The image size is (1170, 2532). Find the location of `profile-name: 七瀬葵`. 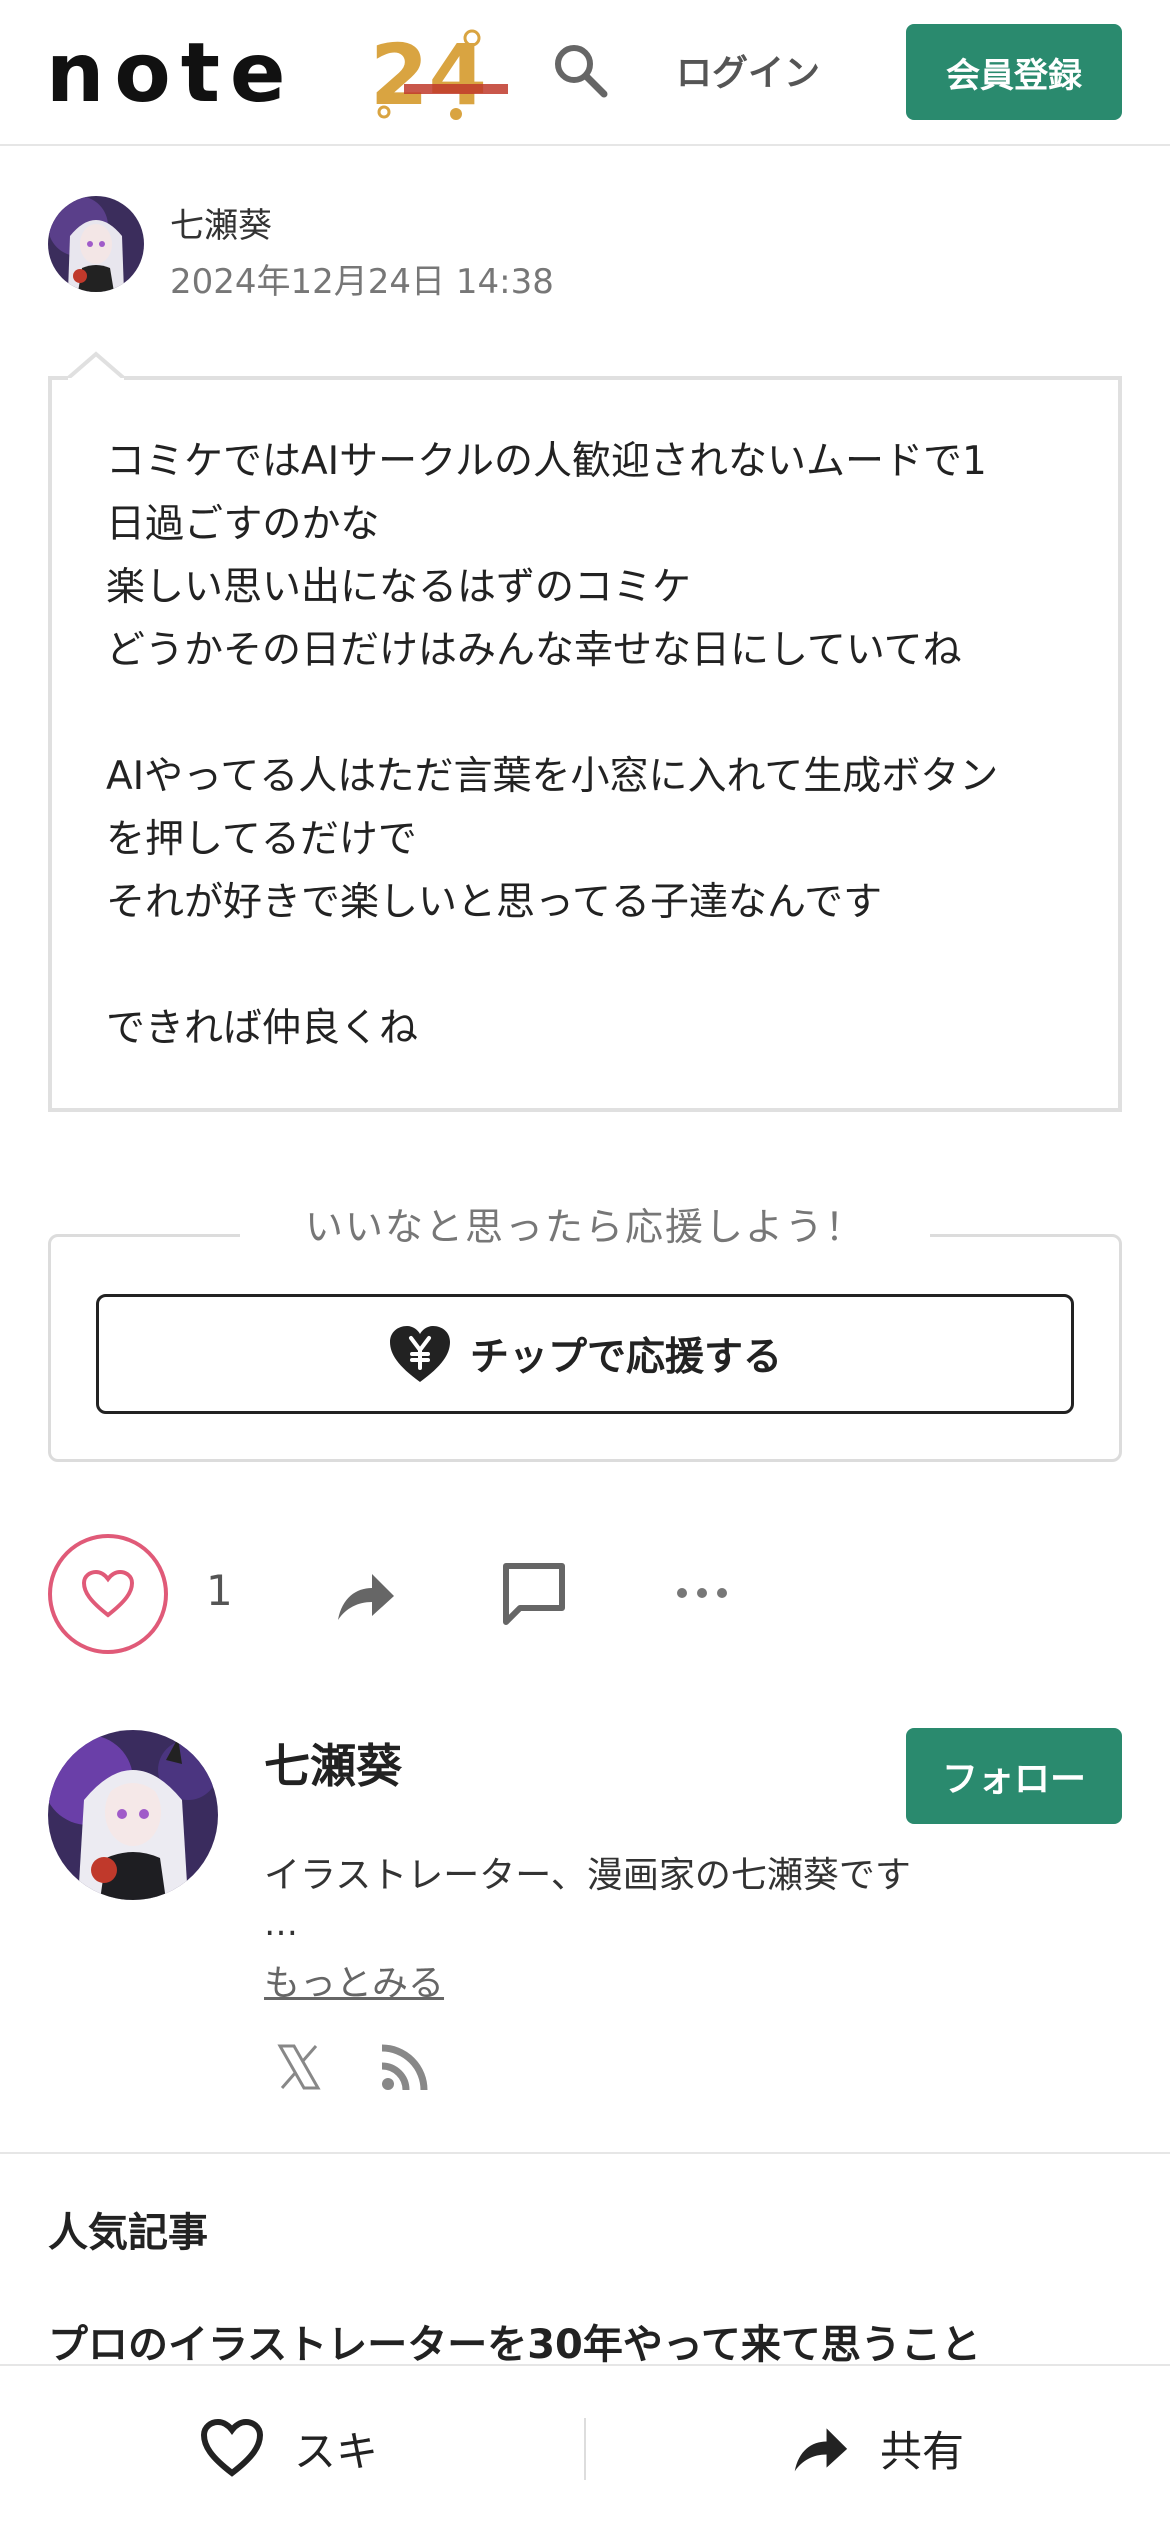

profile-name: 七瀬葵 is located at coordinates (333, 1763).